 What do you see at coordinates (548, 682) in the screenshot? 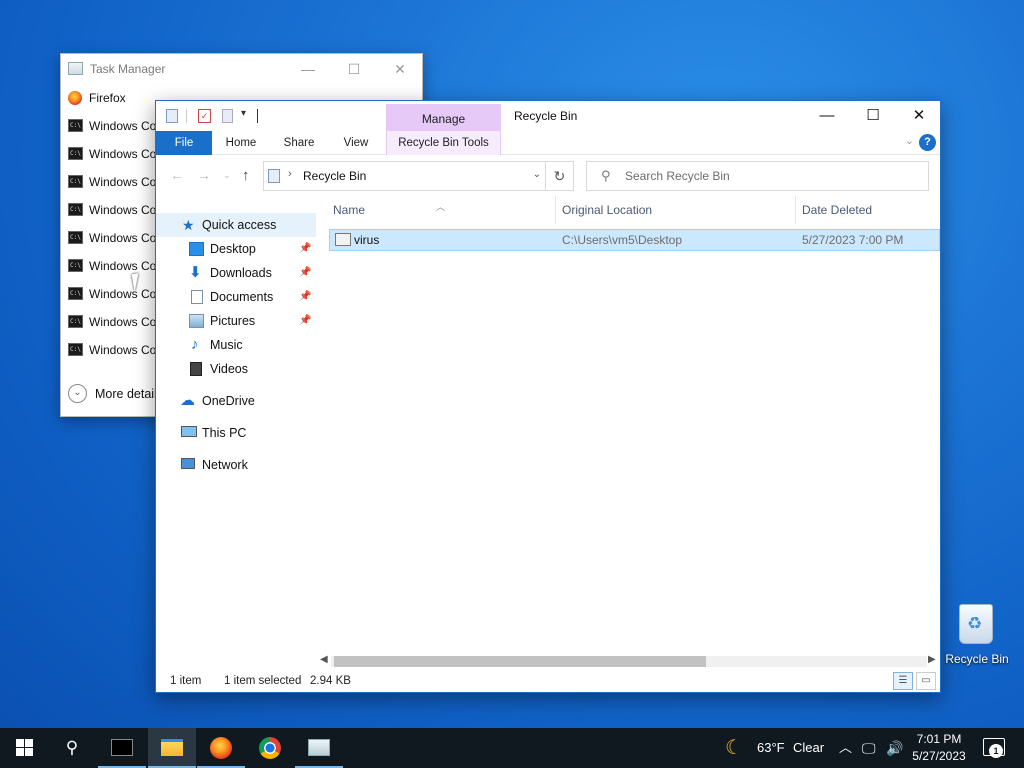
I see `status-bar: 1 item 1 item selected 2.94 KB ☰ ▭` at bounding box center [548, 682].